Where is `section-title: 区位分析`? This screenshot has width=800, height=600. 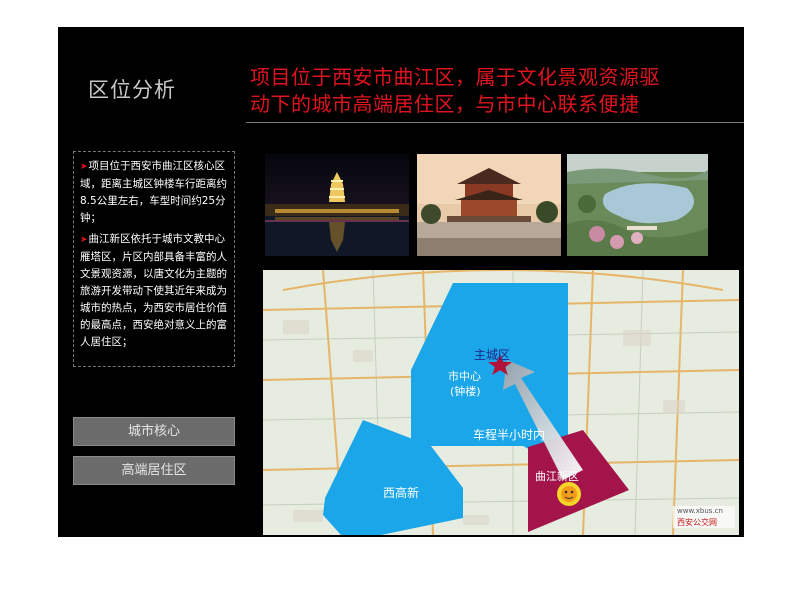
section-title: 区位分析 is located at coordinates (132, 90).